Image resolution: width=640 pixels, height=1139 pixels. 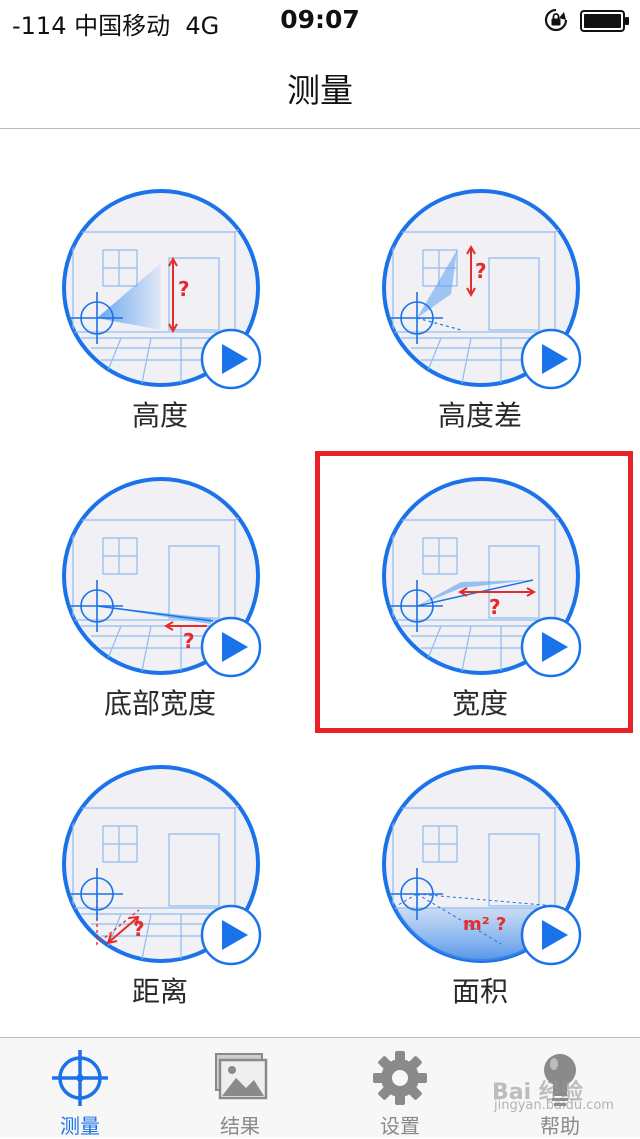 I want to click on rotation-lock-icon, so click(x=556, y=20).